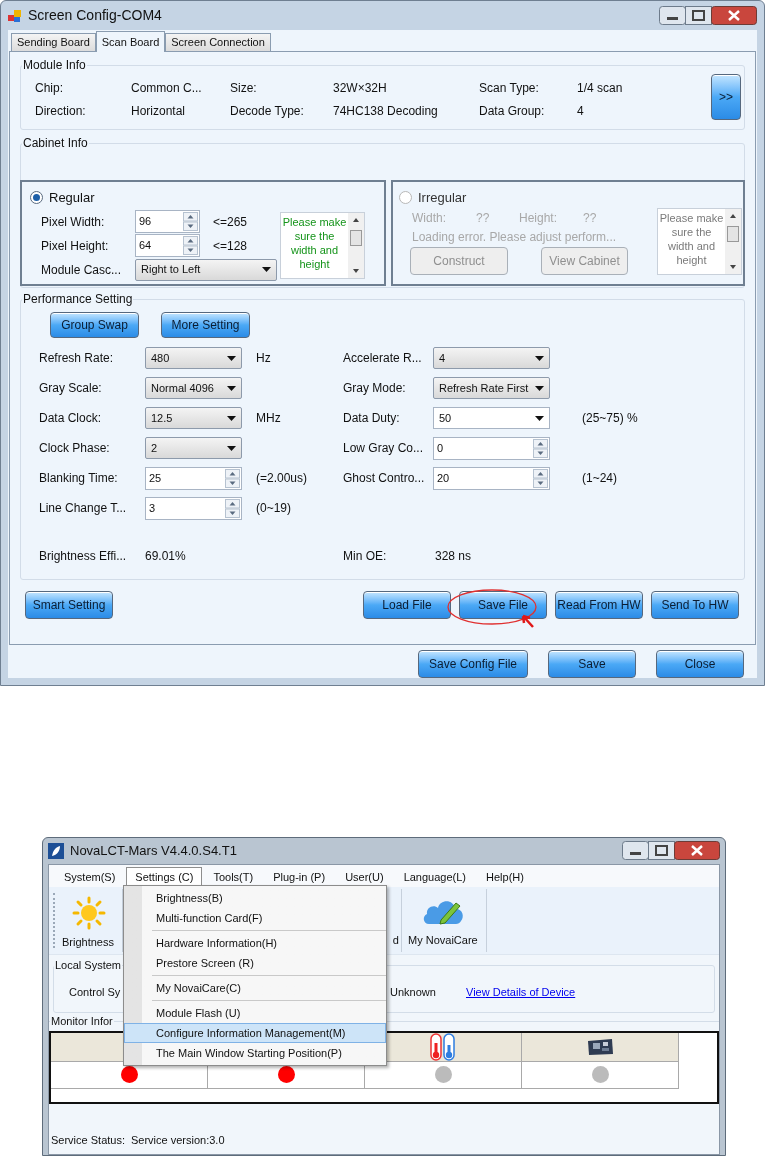 Image resolution: width=765 pixels, height=1157 pixels. What do you see at coordinates (255, 918) in the screenshot?
I see `menu-entry: Multi-function Card(F)` at bounding box center [255, 918].